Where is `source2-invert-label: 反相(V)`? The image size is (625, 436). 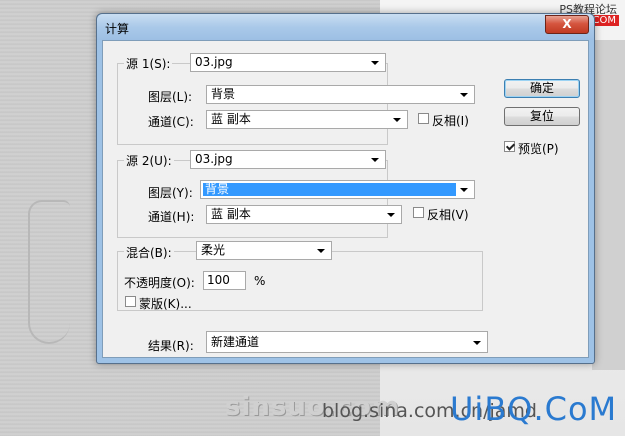
source2-invert-label: 反相(V) is located at coordinates (448, 215).